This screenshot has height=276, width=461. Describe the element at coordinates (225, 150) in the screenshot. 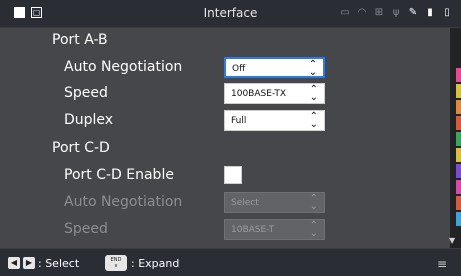

I see `port-cd-header: Port C-D` at that location.